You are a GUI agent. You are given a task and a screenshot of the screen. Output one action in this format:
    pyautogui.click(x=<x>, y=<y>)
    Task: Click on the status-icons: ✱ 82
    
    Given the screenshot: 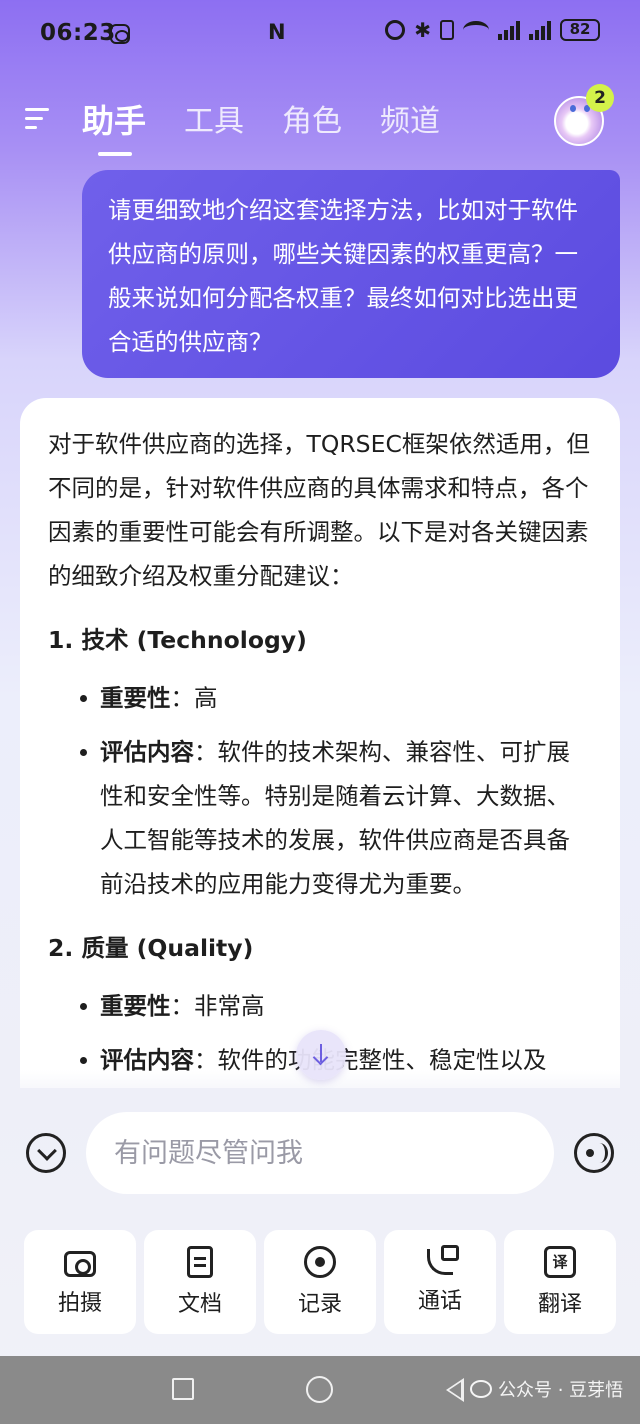 What is the action you would take?
    pyautogui.click(x=492, y=30)
    